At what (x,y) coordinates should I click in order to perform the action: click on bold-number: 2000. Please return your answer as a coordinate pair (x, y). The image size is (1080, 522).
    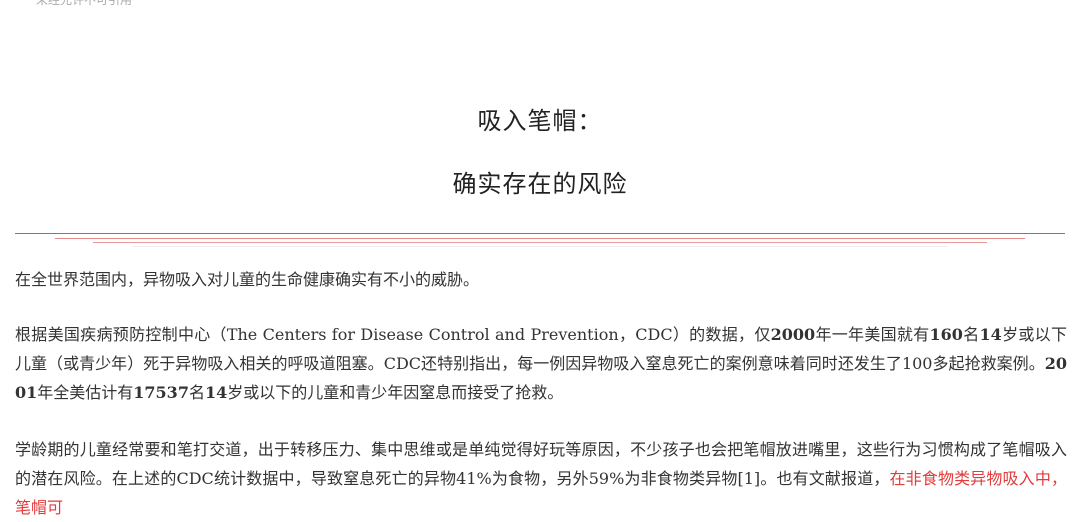
    Looking at the image, I should click on (793, 334).